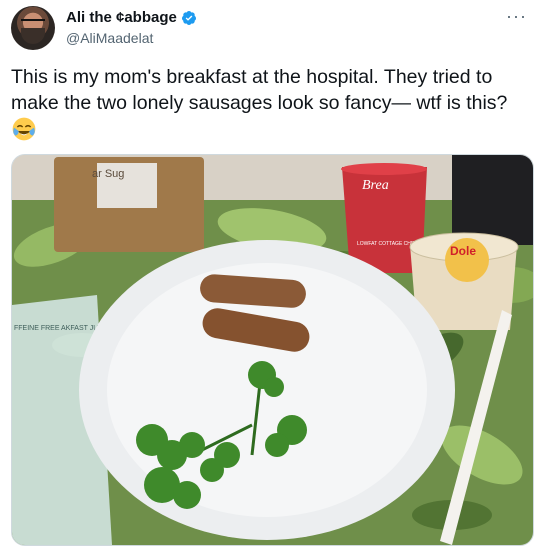 The image size is (543, 551). What do you see at coordinates (33, 36) in the screenshot?
I see `avatar-beard` at bounding box center [33, 36].